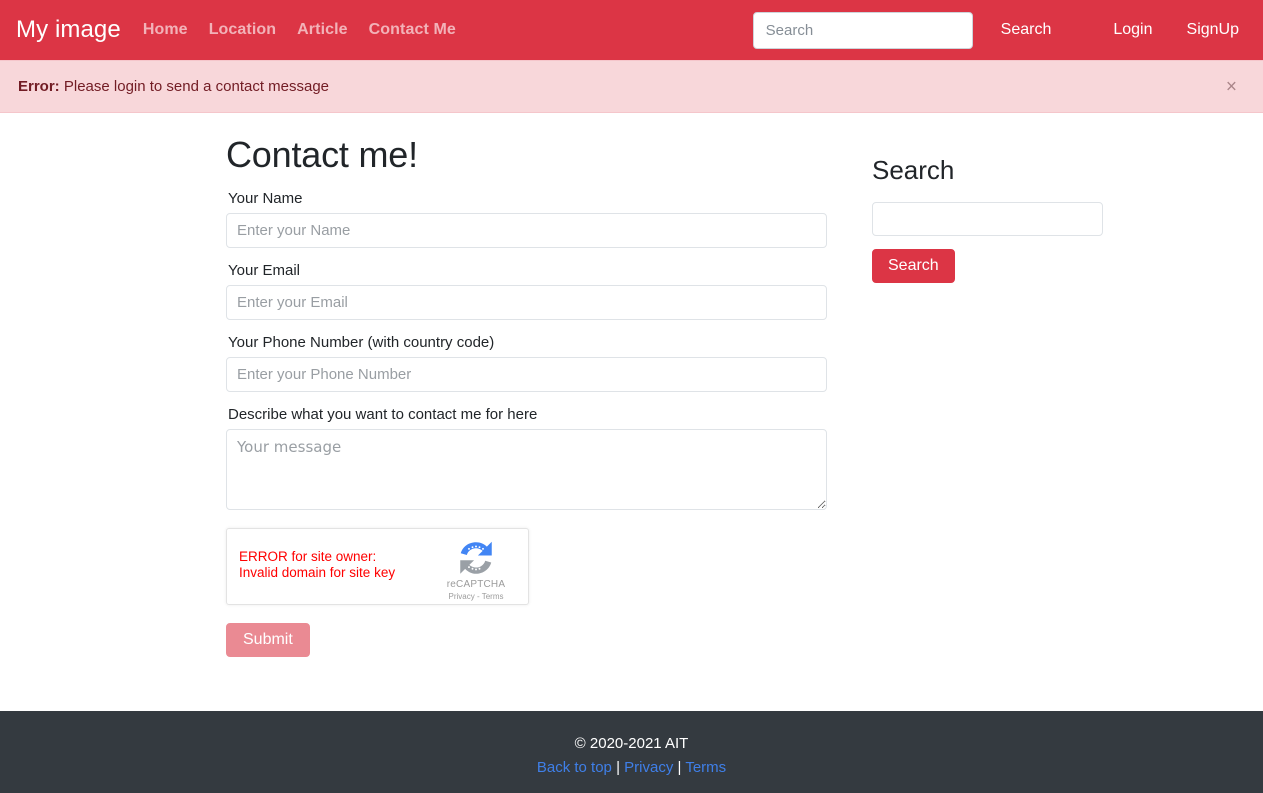 This screenshot has height=793, width=1263. What do you see at coordinates (412, 30) in the screenshot?
I see `nav-link-contact-me: Contact Me` at bounding box center [412, 30].